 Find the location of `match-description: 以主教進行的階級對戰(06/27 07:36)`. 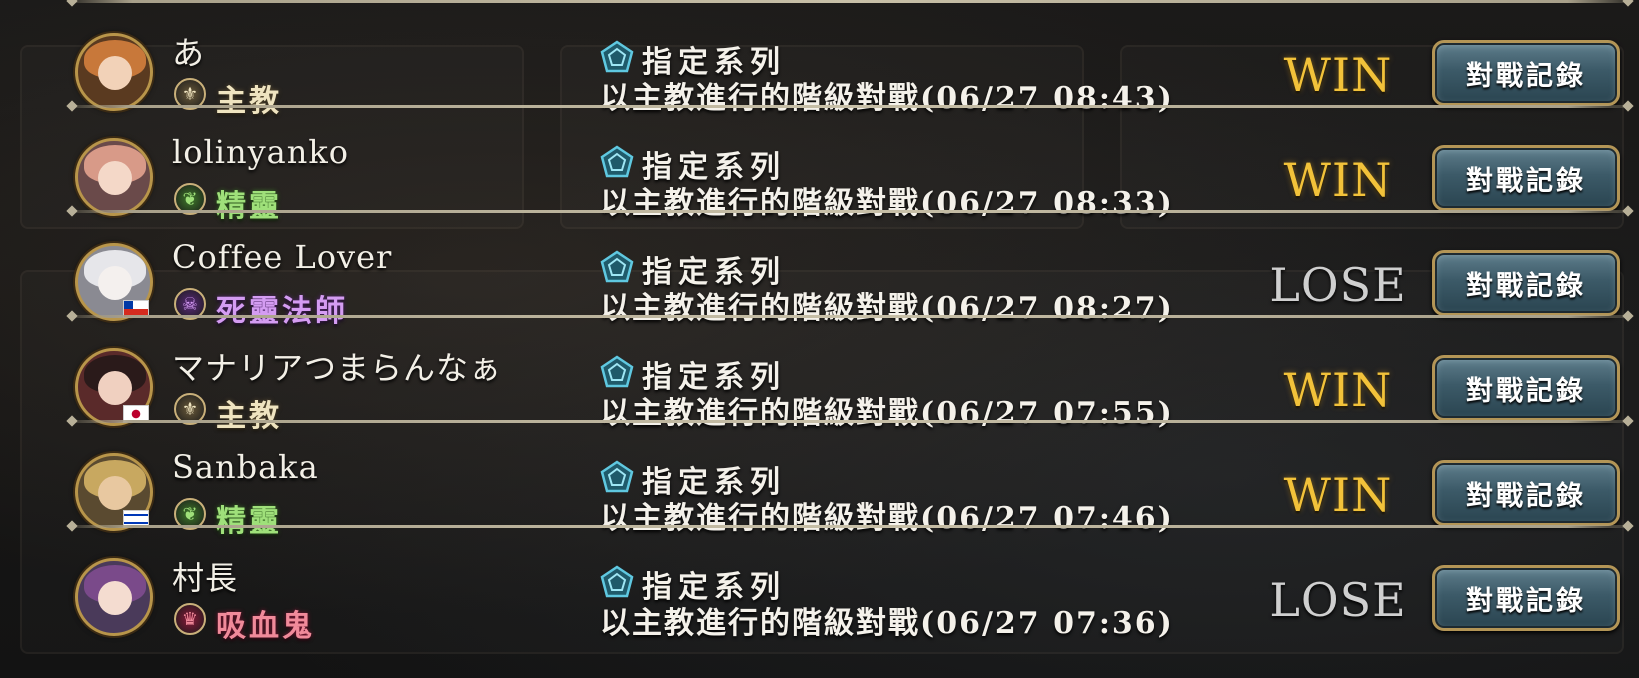

match-description: 以主教進行的階級對戰(06/27 07:36) is located at coordinates (887, 623).